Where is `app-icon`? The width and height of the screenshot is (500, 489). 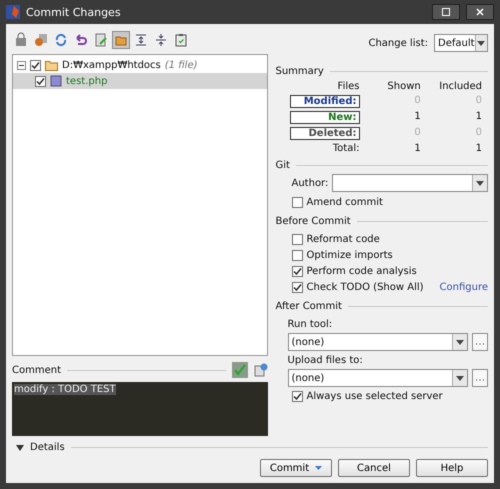 app-icon is located at coordinates (13, 12).